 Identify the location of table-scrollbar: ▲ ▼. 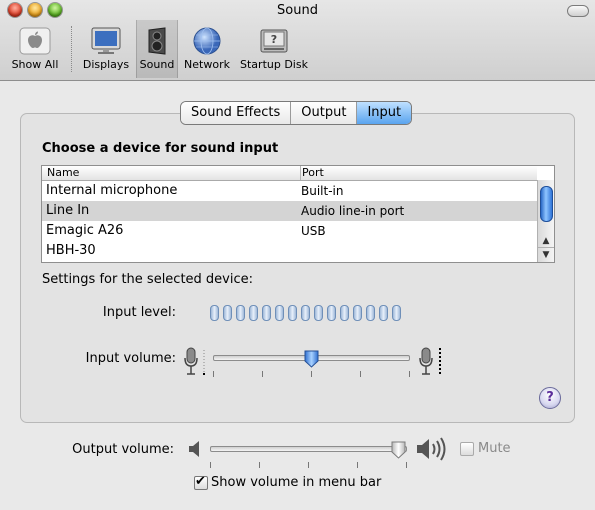
(545, 221).